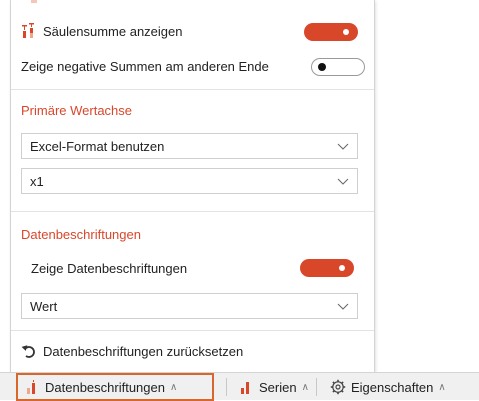  What do you see at coordinates (189, 306) in the screenshot?
I see `label-content-dropdown: Wert` at bounding box center [189, 306].